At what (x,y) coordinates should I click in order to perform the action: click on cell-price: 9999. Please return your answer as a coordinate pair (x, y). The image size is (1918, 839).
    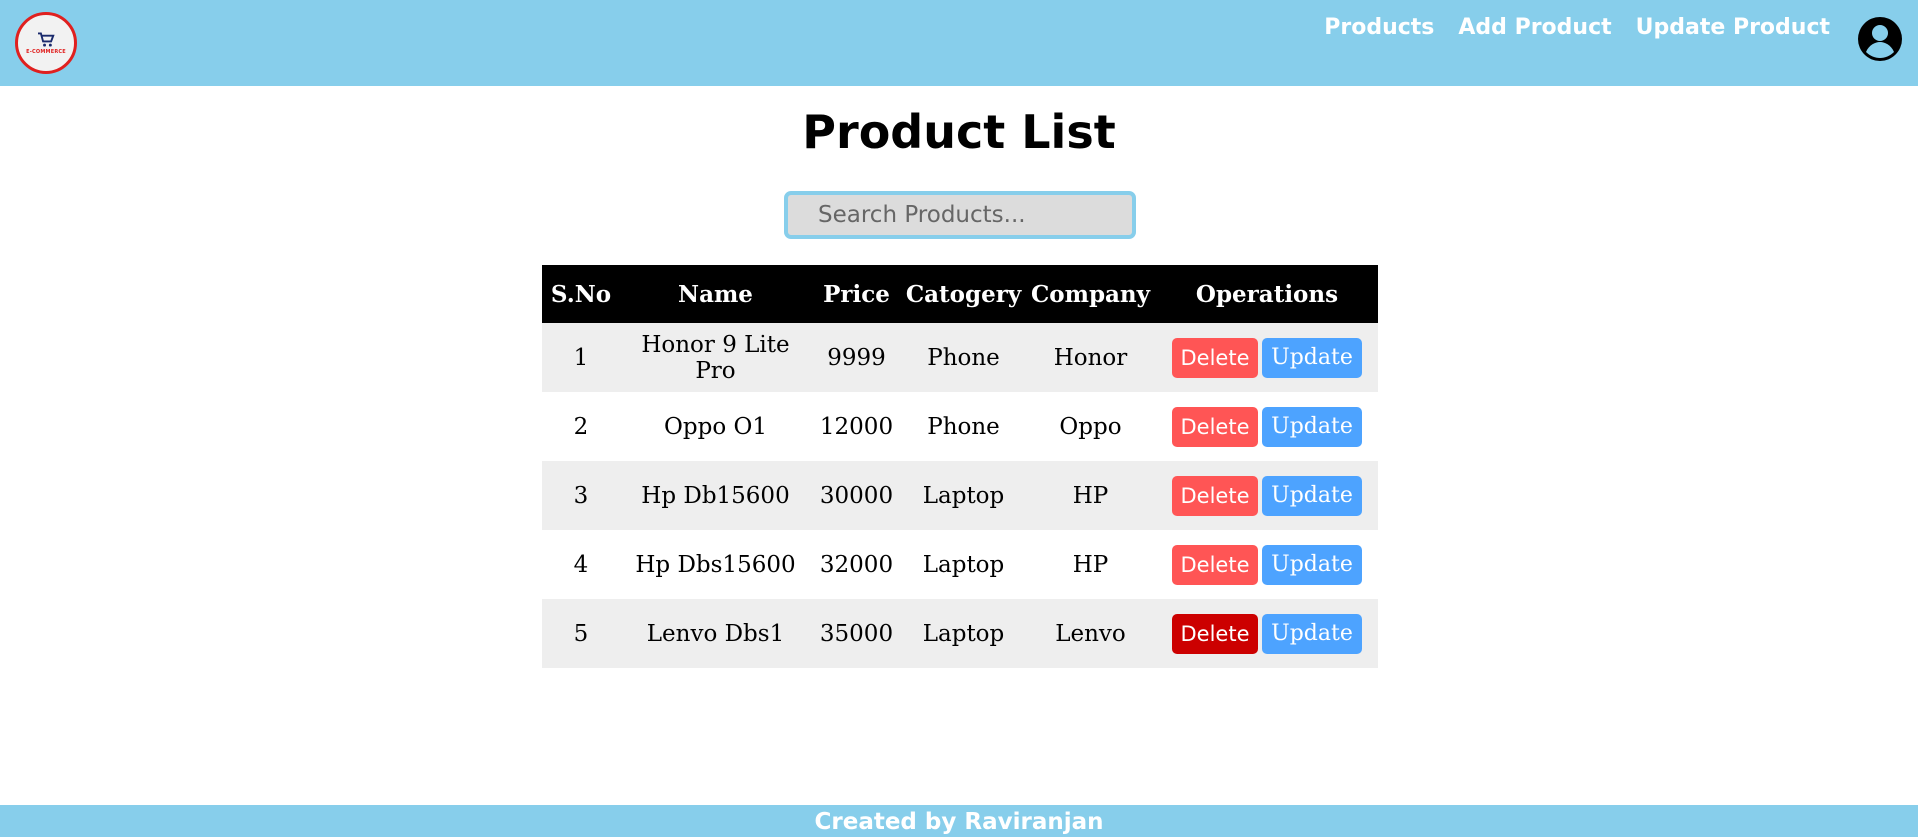
    Looking at the image, I should click on (856, 357).